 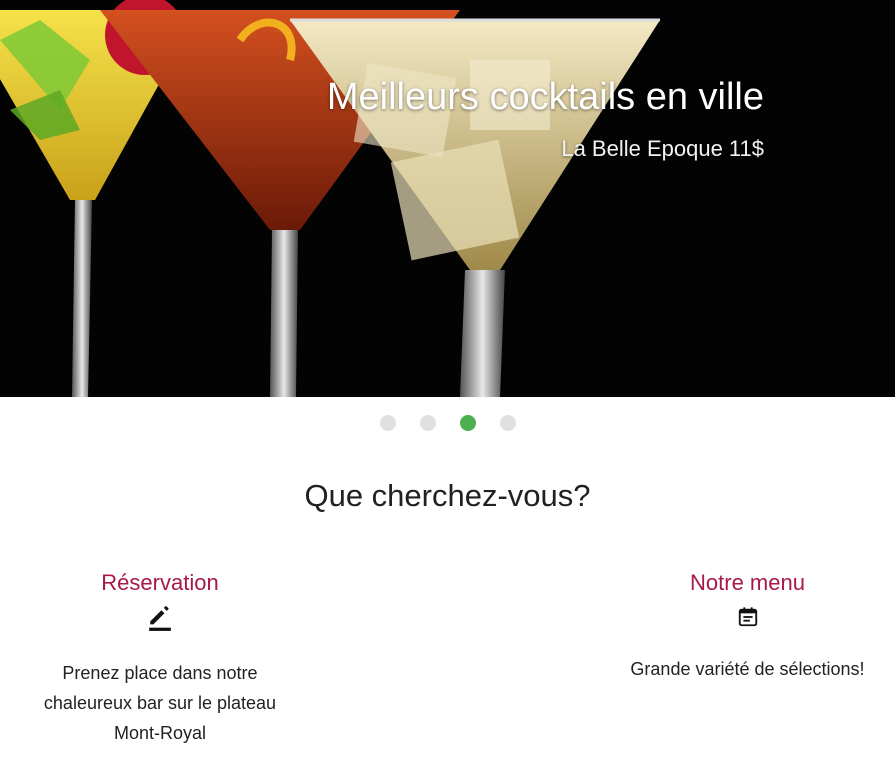 I want to click on menu-title: Notre menu, so click(x=747, y=583).